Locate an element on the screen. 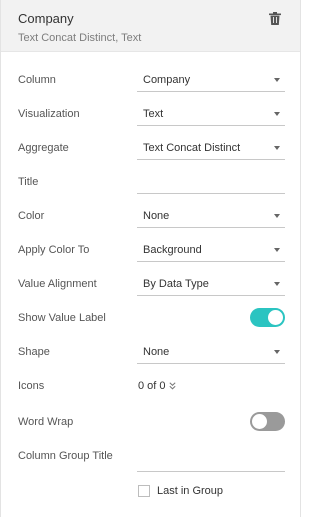 This screenshot has width=320, height=517. title-input is located at coordinates (211, 182).